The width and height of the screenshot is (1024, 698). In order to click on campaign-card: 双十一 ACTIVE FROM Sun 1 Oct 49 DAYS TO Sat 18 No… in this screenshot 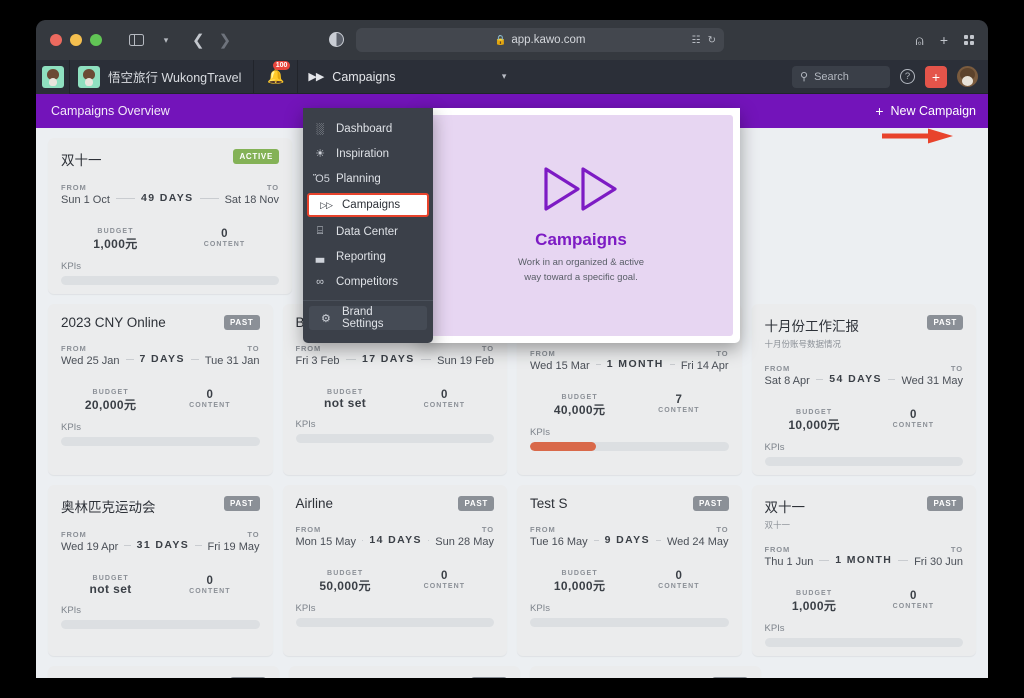, I will do `click(170, 216)`.